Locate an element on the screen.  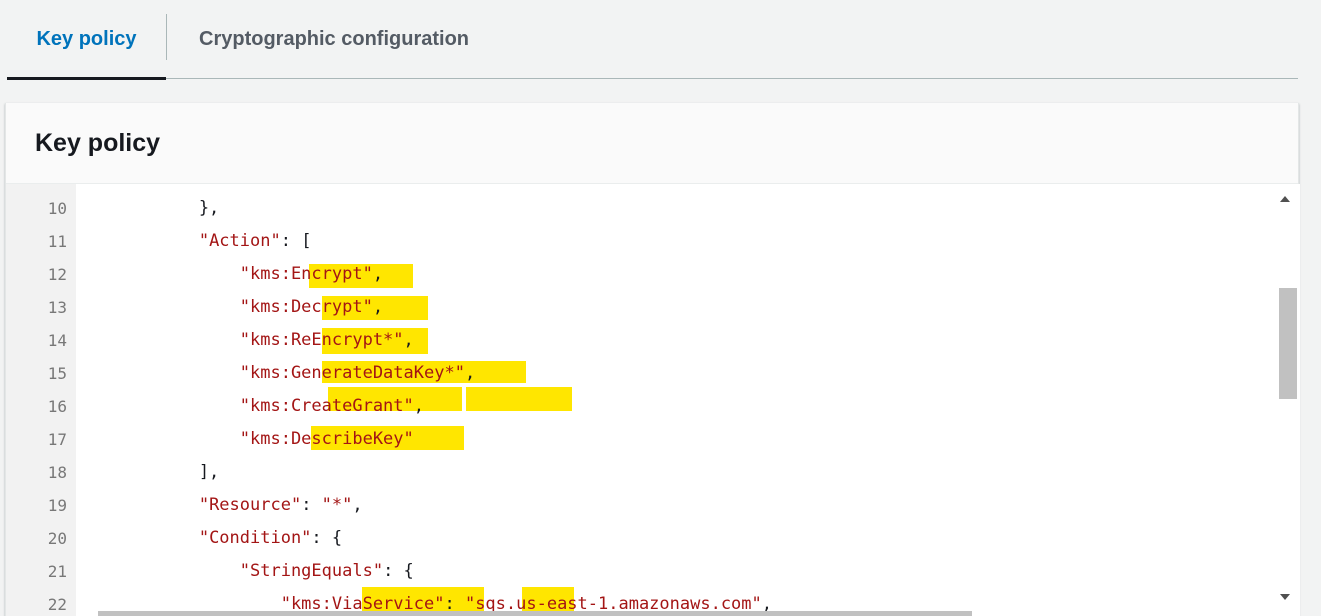
code-line: 10 }, is located at coordinates (641, 208).